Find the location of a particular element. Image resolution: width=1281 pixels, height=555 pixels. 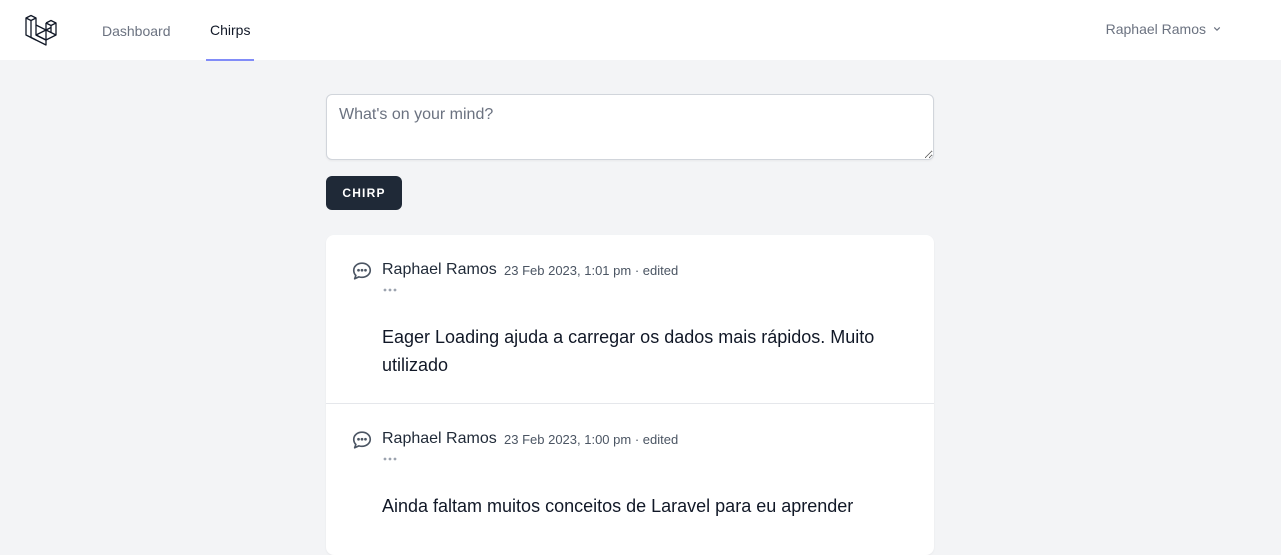

chirp-message-input is located at coordinates (630, 127).